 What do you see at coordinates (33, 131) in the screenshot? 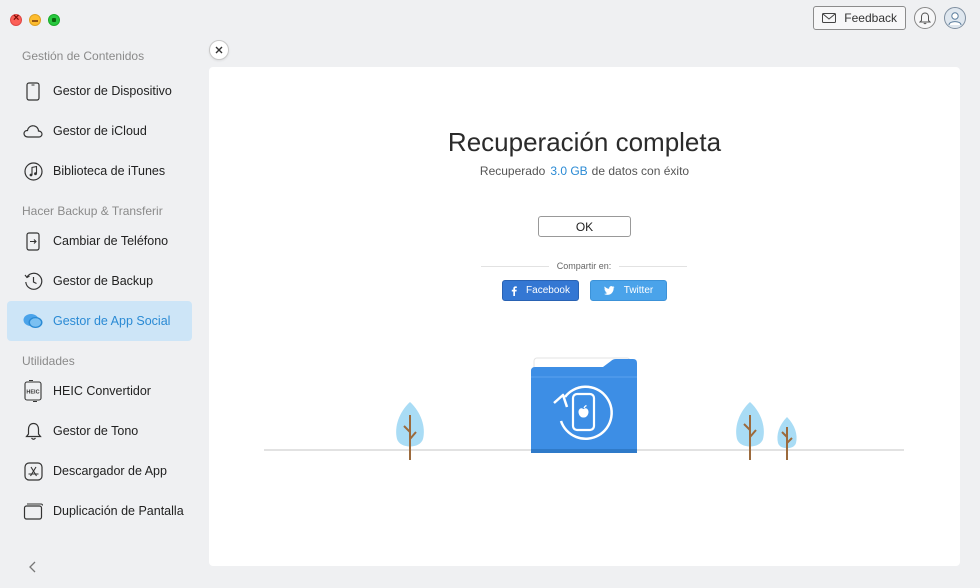
I see `cloud-icon` at bounding box center [33, 131].